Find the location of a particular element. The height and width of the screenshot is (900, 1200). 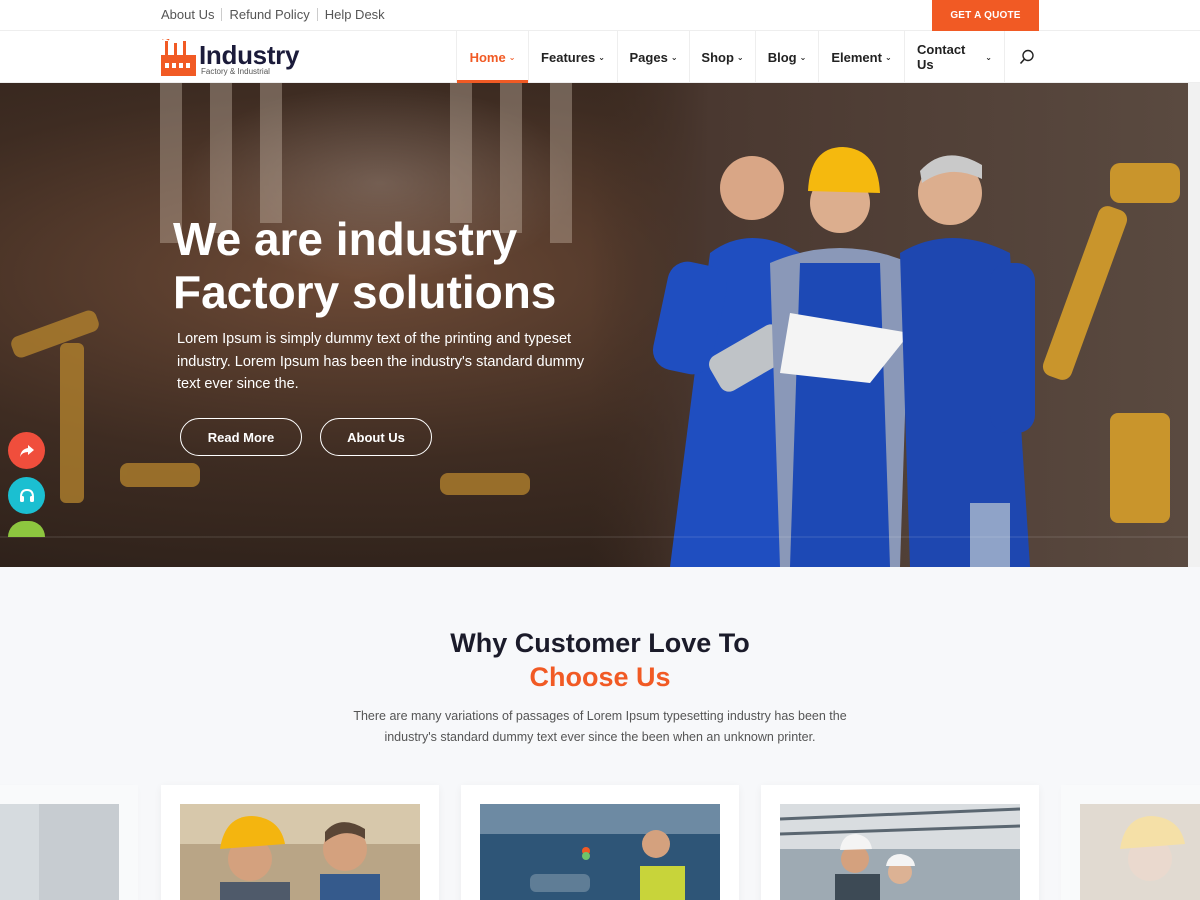

search-button is located at coordinates (1026, 57).